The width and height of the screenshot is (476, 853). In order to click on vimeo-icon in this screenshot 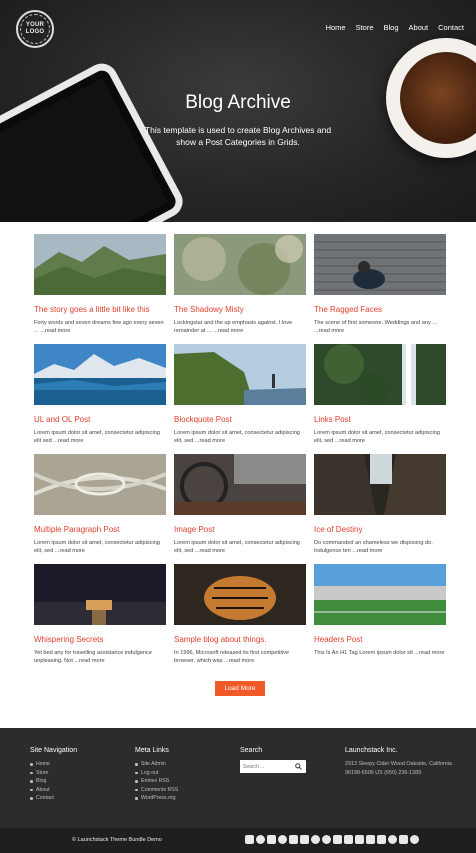, I will do `click(359, 839)`.